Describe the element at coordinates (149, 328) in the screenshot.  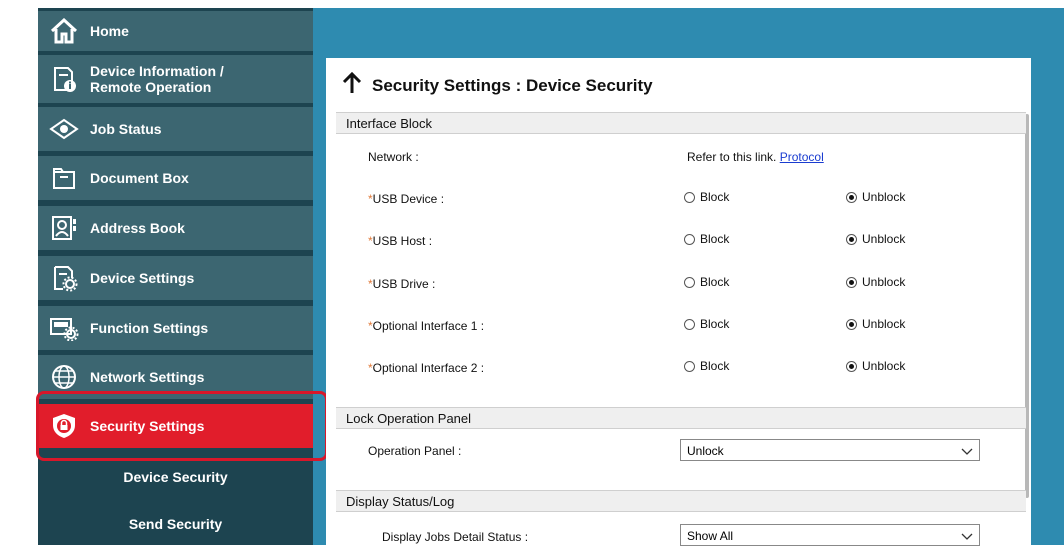
I see `sidebar-item-label: Function Settings` at that location.